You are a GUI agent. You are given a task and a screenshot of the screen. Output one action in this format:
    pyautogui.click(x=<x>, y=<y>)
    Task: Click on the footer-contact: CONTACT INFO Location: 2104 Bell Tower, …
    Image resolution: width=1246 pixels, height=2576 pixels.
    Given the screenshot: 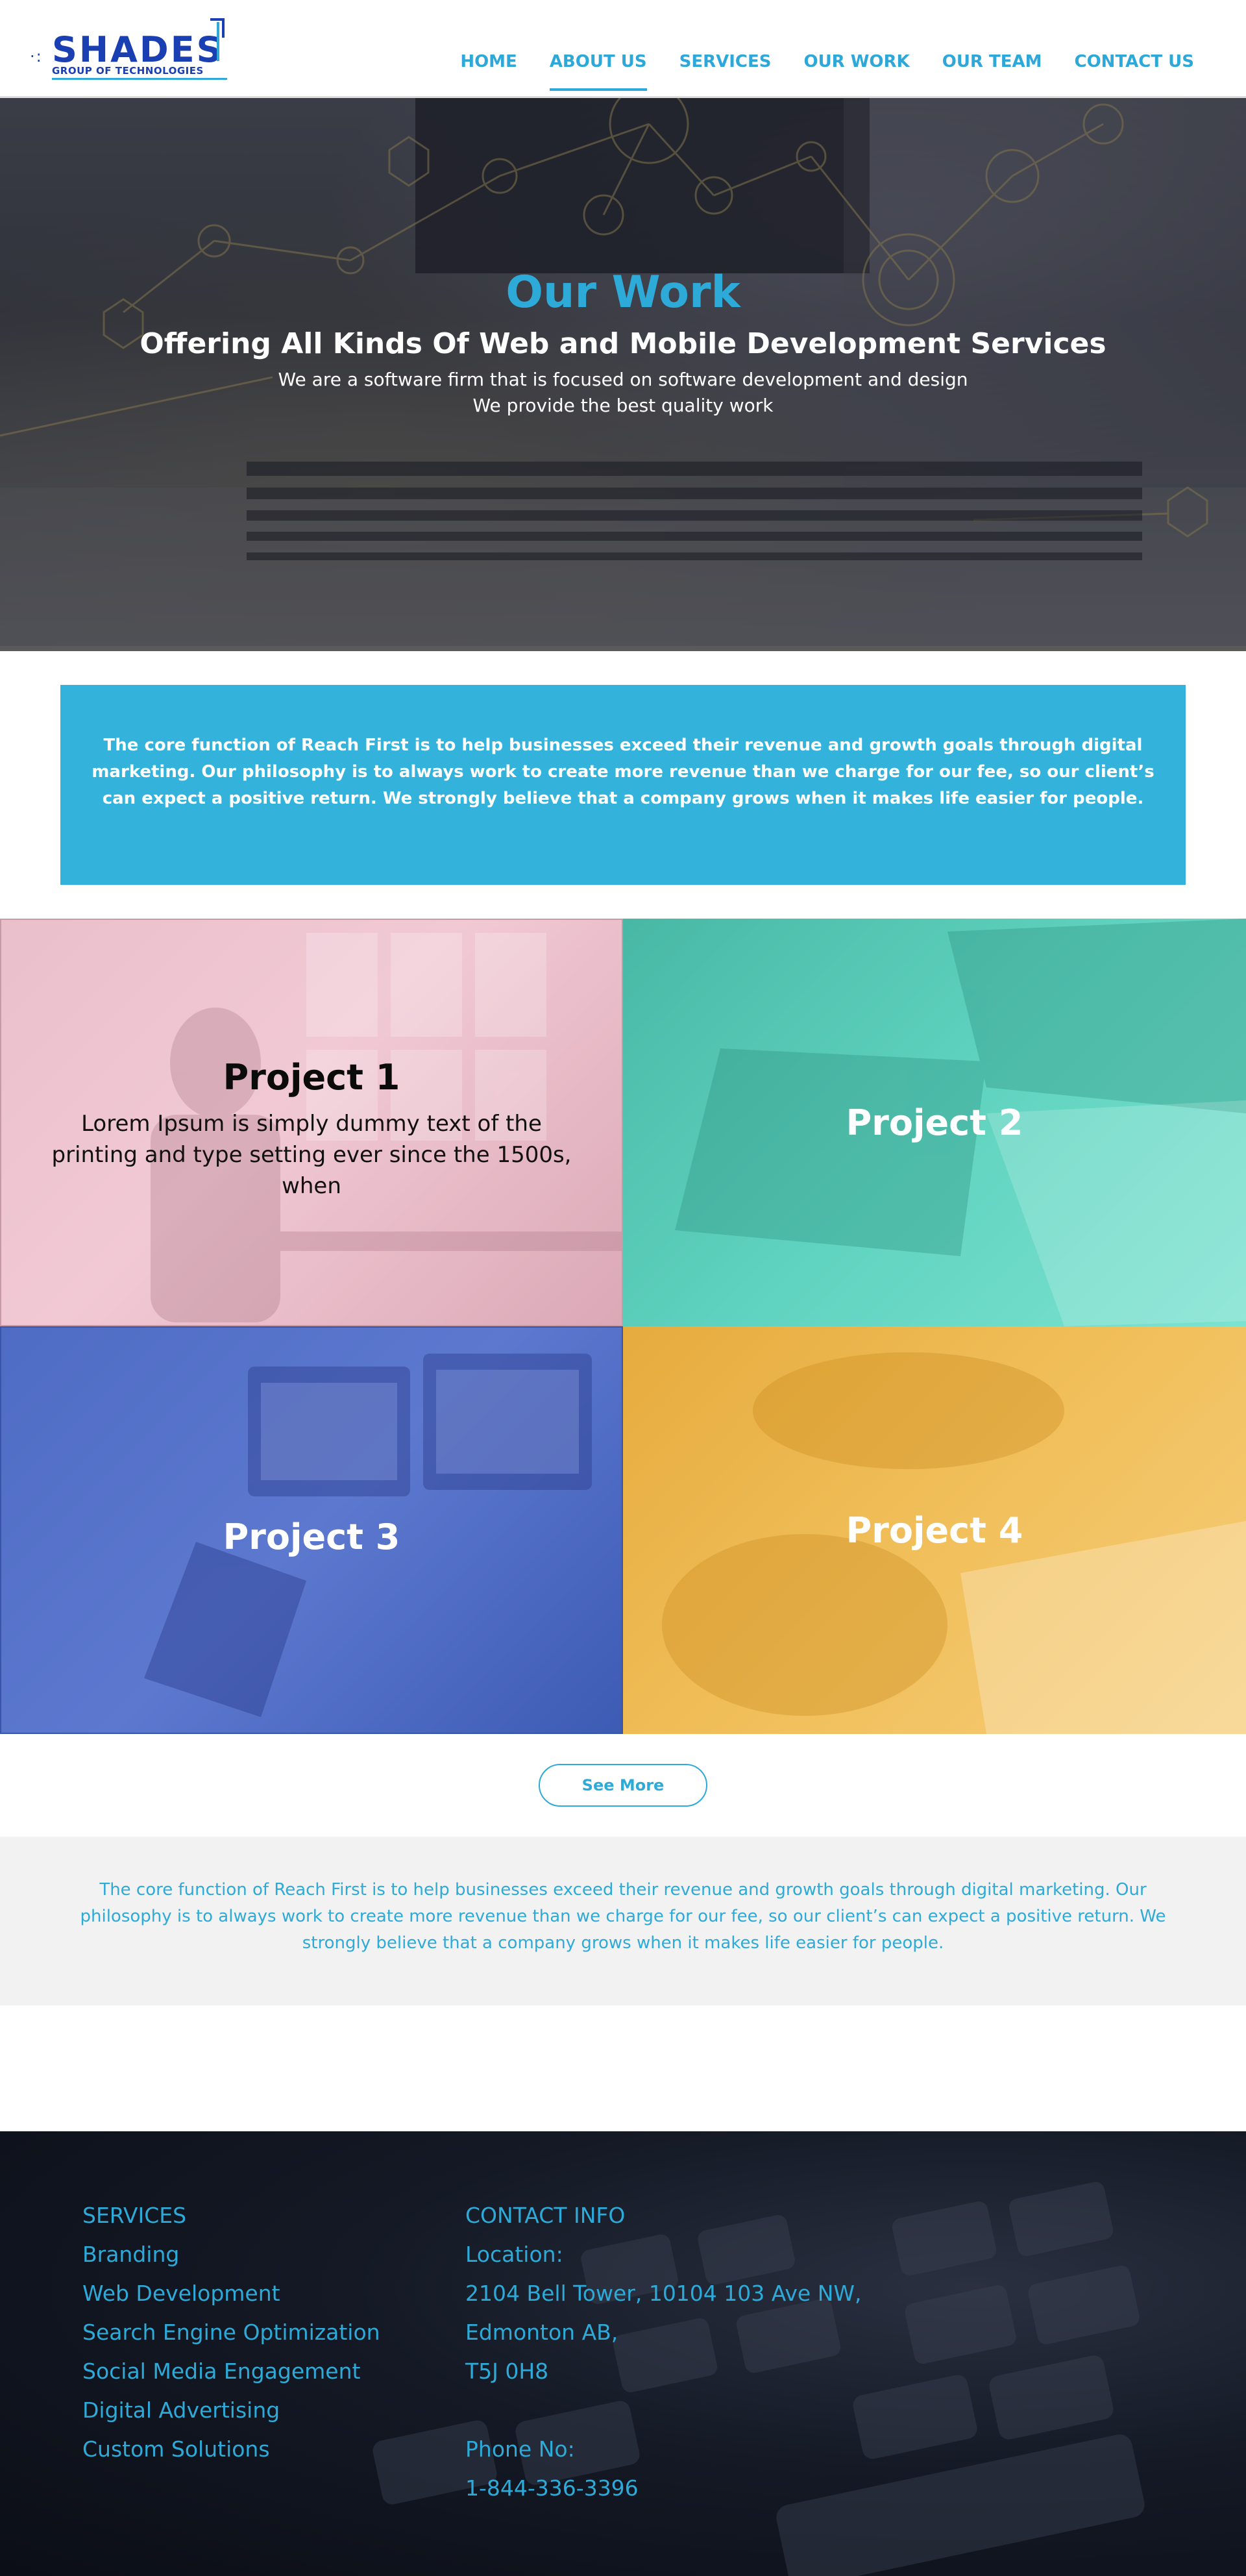 What is the action you would take?
    pyautogui.click(x=663, y=2352)
    